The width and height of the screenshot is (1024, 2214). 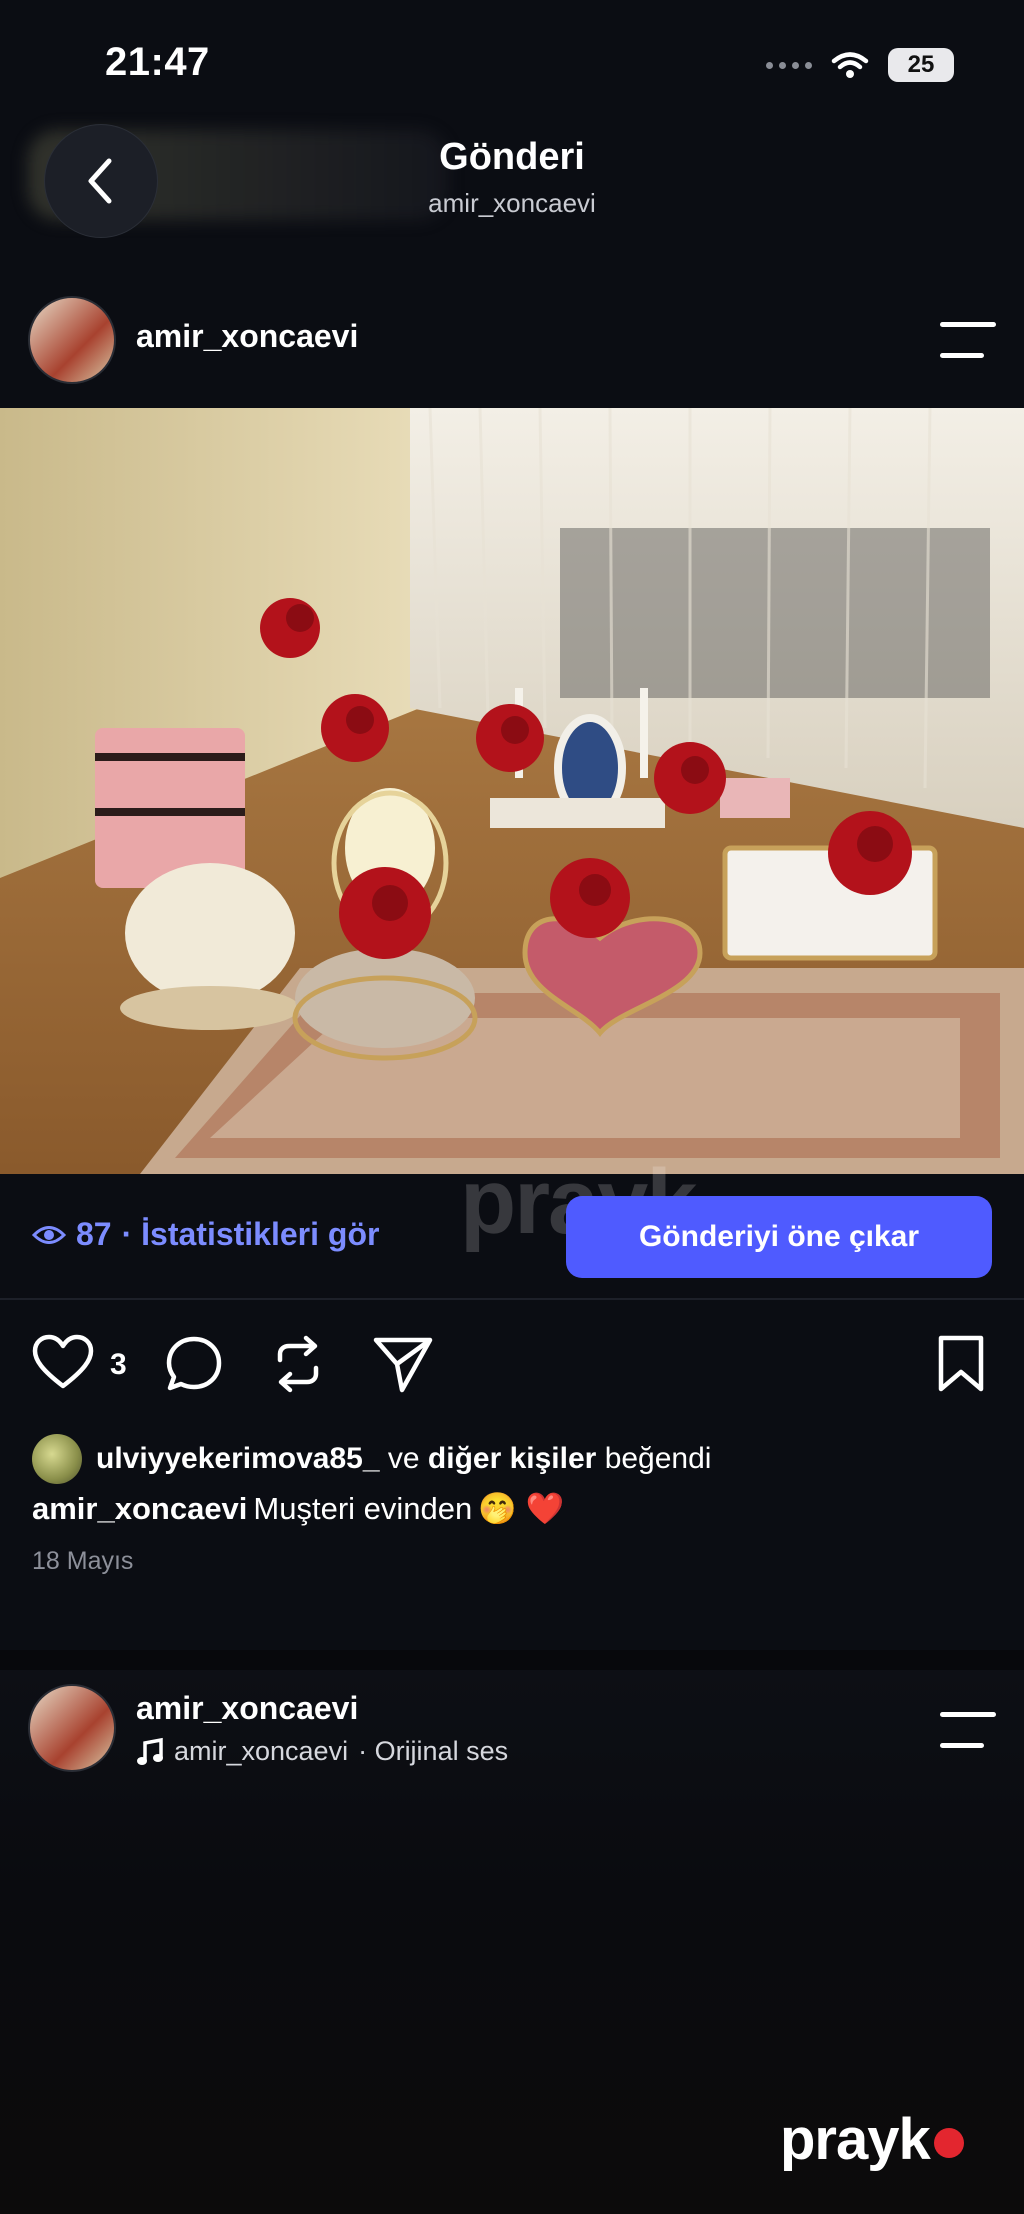 What do you see at coordinates (247, 336) in the screenshot?
I see `post-username: amir_xoncaevi` at bounding box center [247, 336].